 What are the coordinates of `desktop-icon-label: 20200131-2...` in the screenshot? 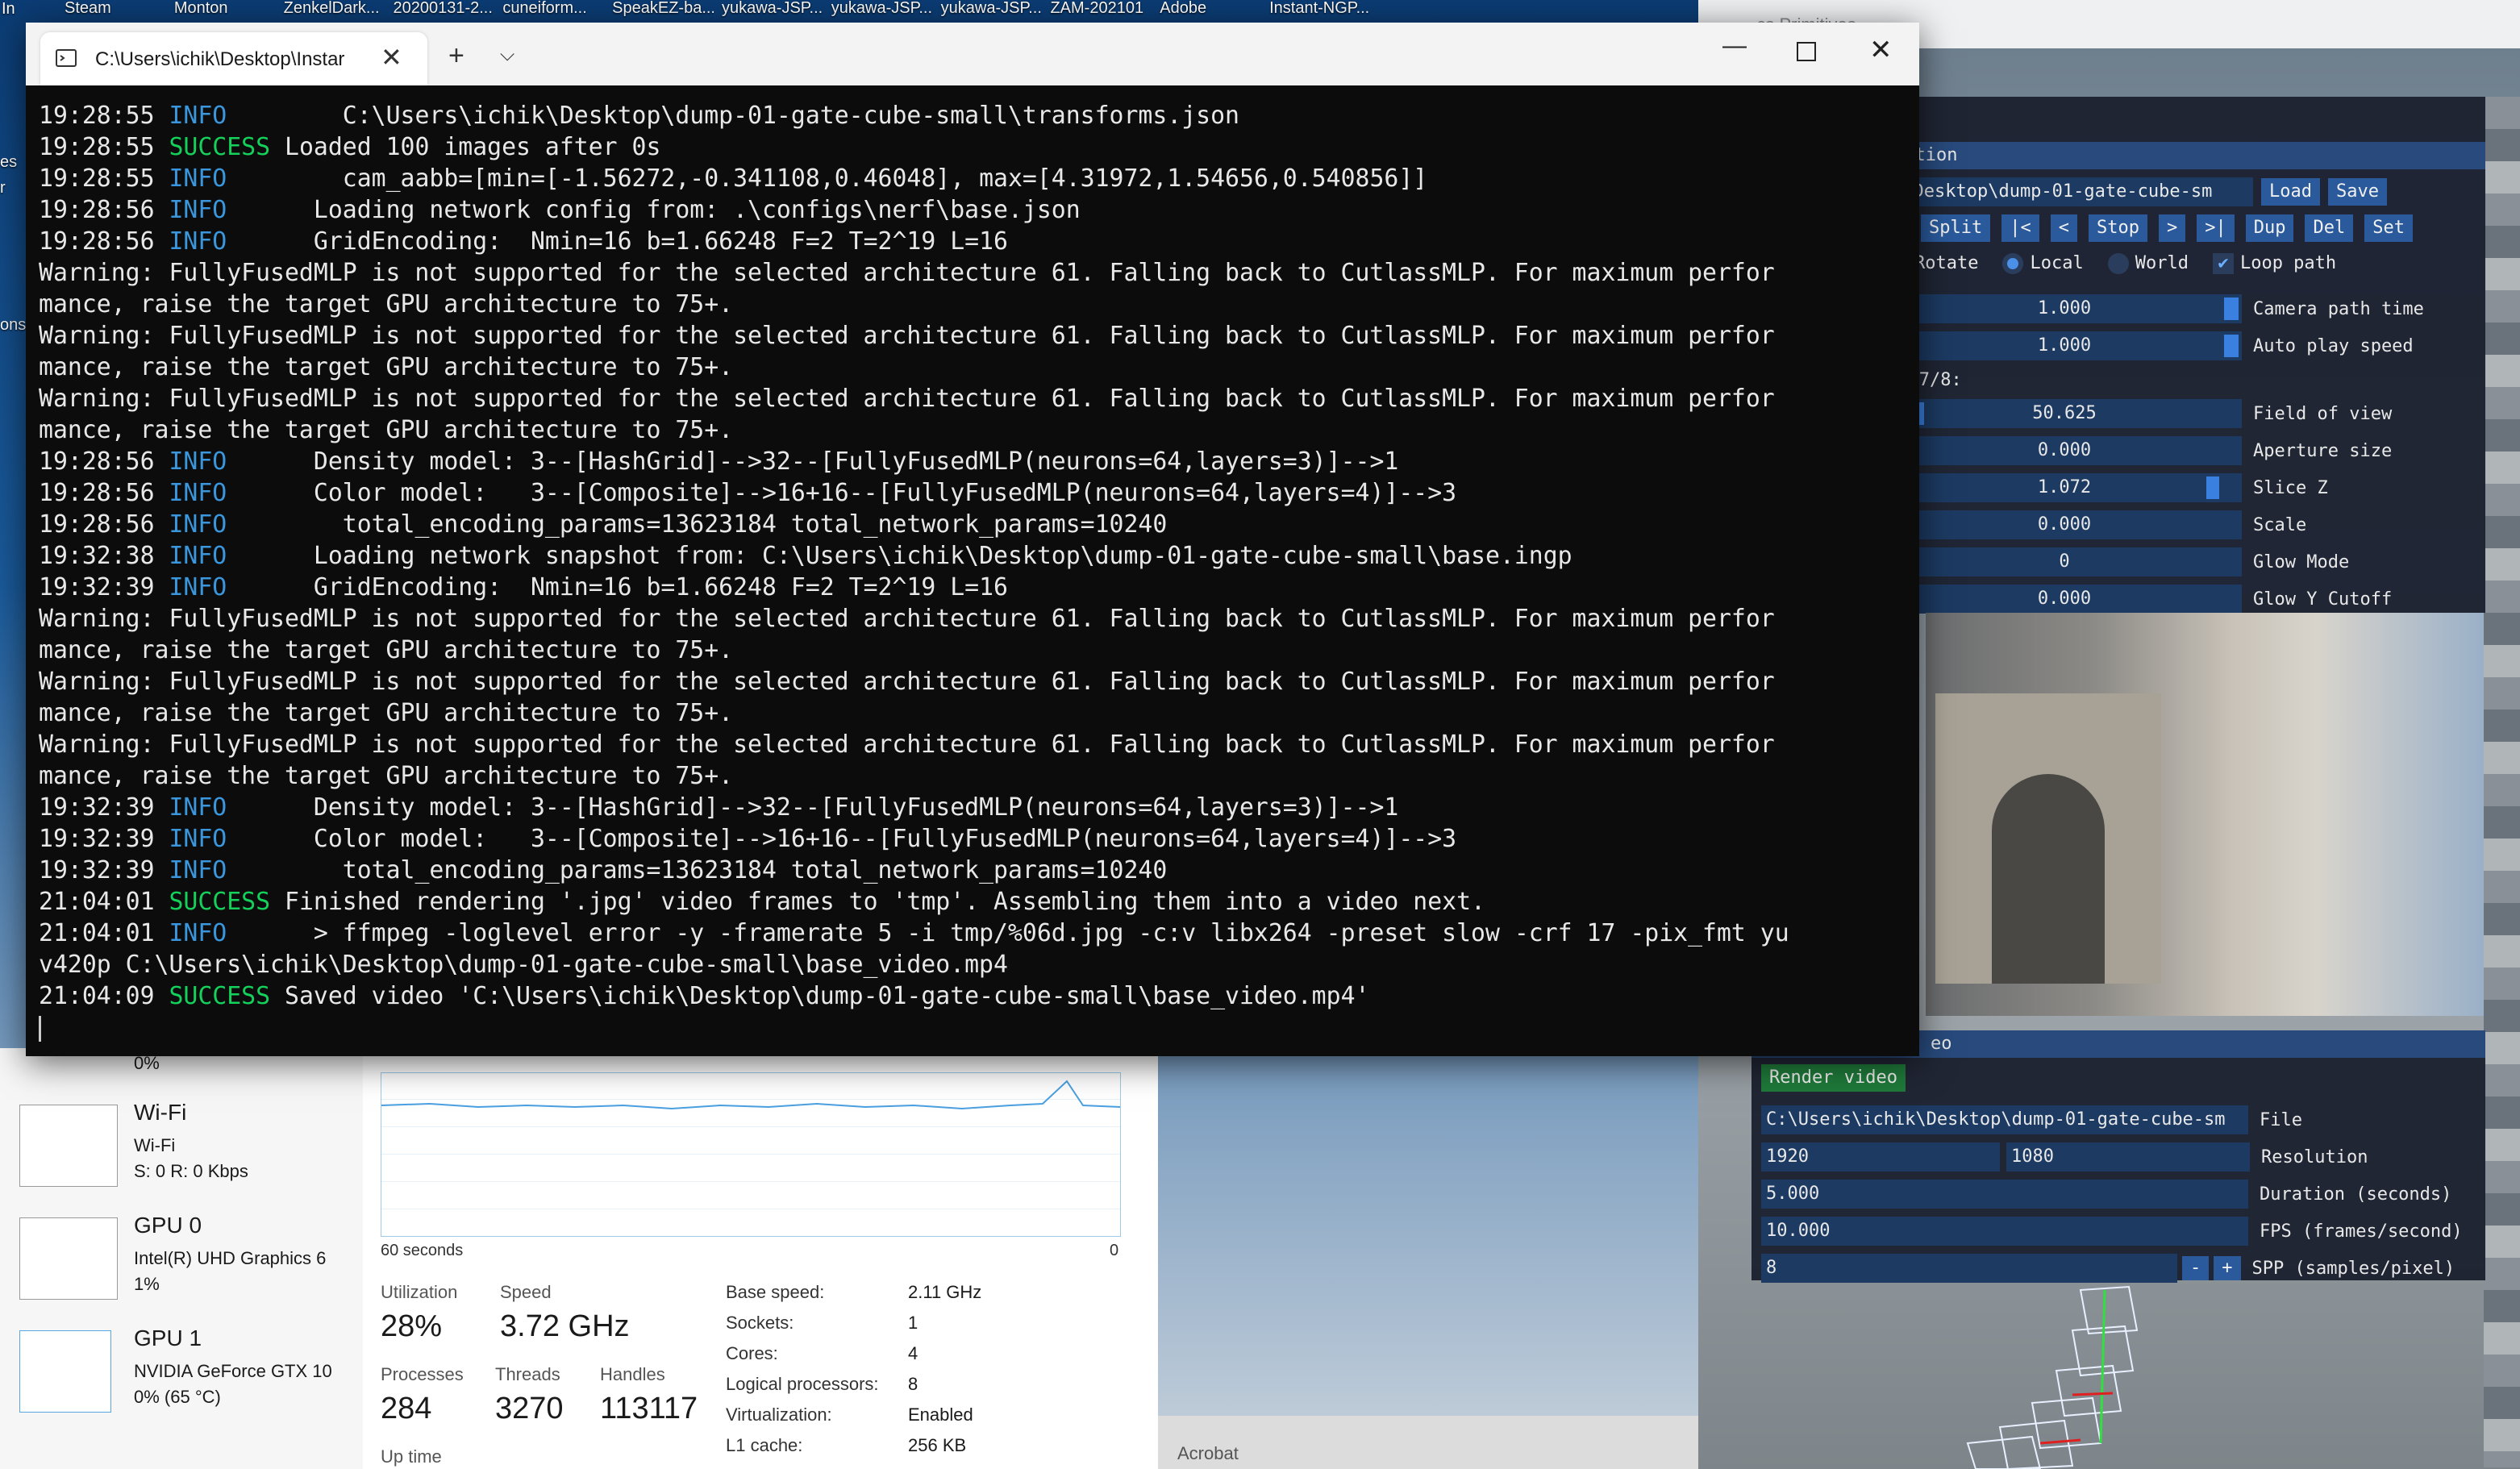 It's located at (439, 9).